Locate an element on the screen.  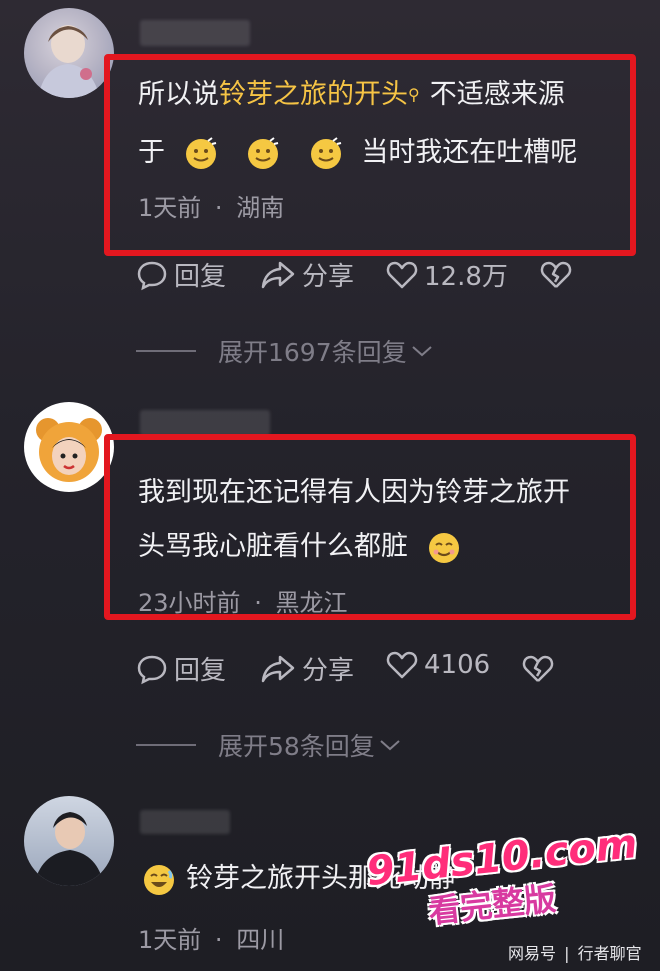
like-button: 4106 is located at coordinates (438, 665).